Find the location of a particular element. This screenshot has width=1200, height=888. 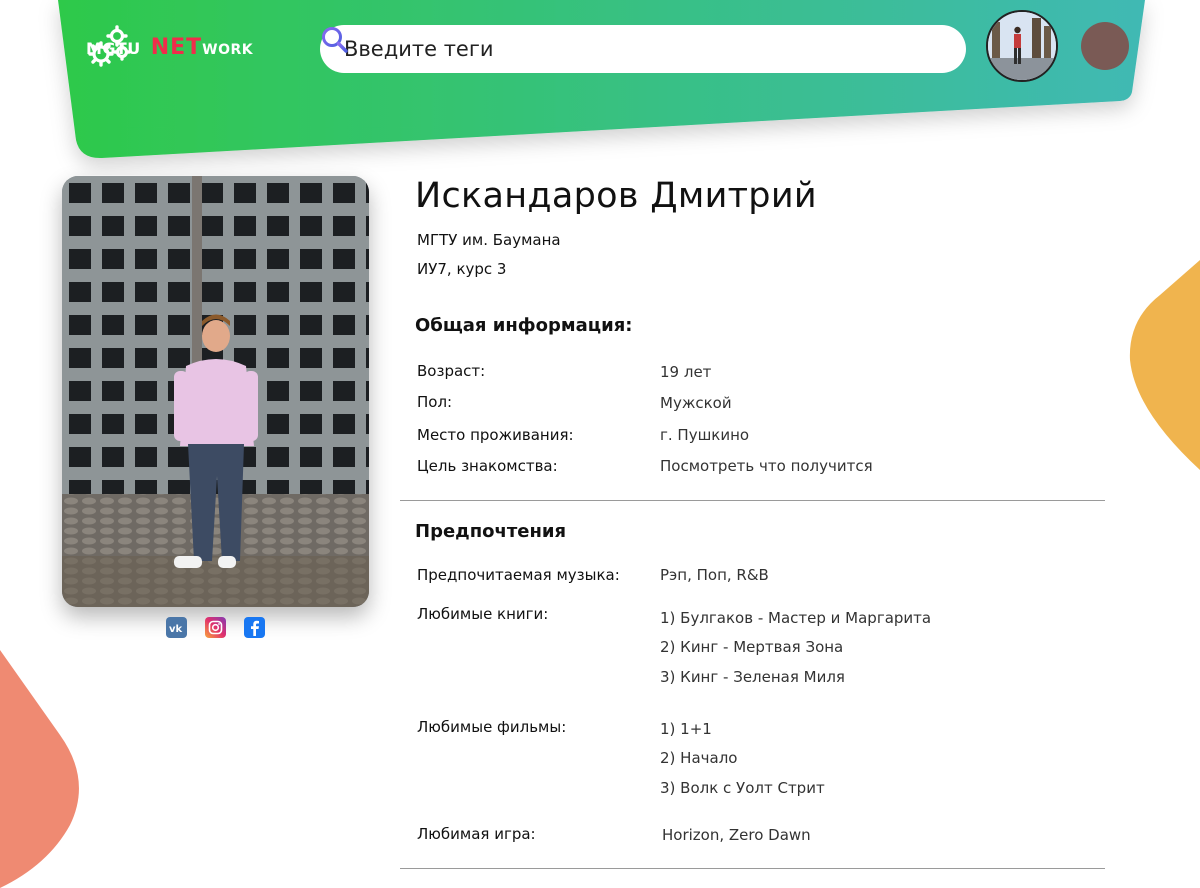

instagram-icon is located at coordinates (215, 627).